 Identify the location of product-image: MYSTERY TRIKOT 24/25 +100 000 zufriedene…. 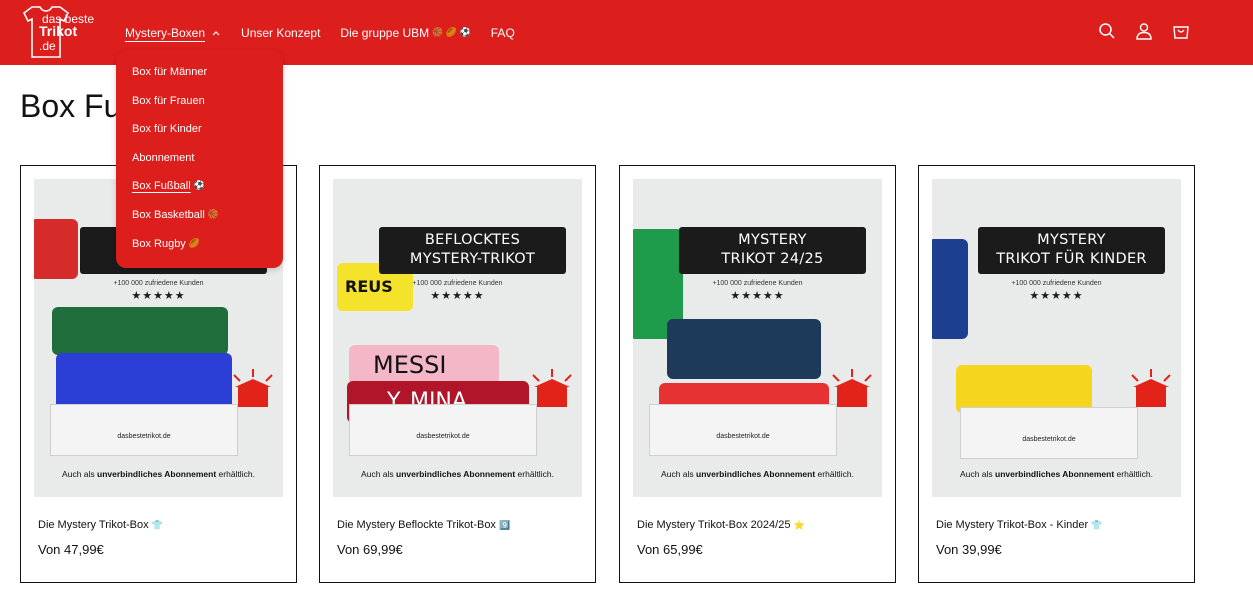
(757, 338).